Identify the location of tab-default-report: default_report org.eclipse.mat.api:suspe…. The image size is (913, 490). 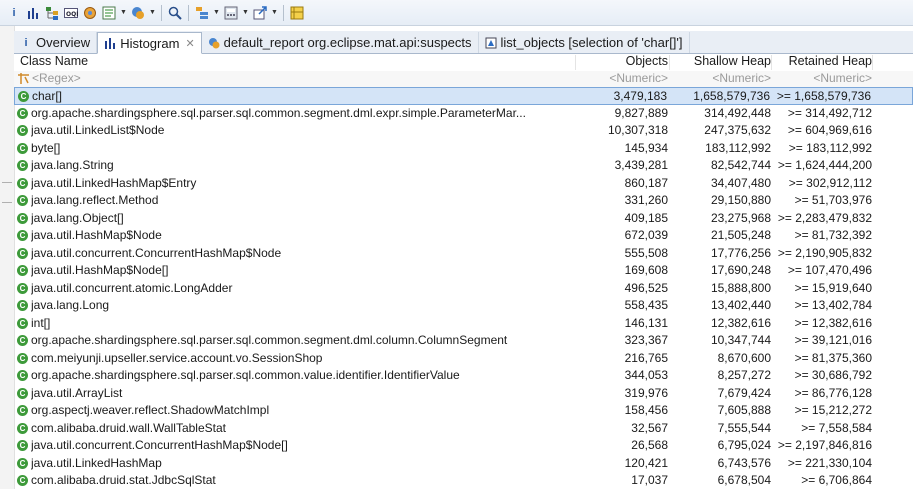
(340, 42).